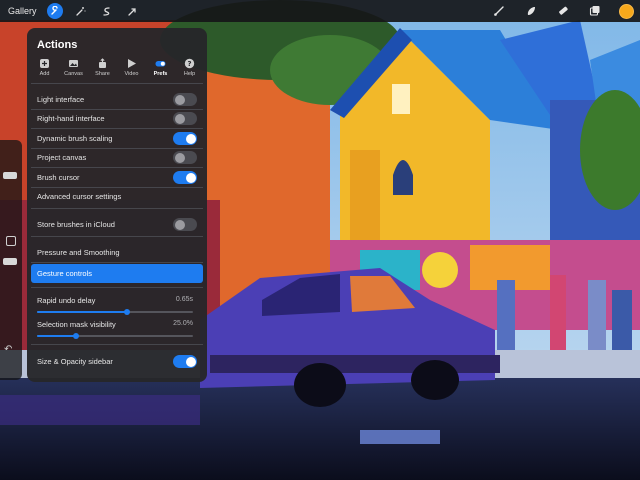 The height and width of the screenshot is (480, 640). What do you see at coordinates (71, 118) in the screenshot?
I see `pref-label: Right-hand interface` at bounding box center [71, 118].